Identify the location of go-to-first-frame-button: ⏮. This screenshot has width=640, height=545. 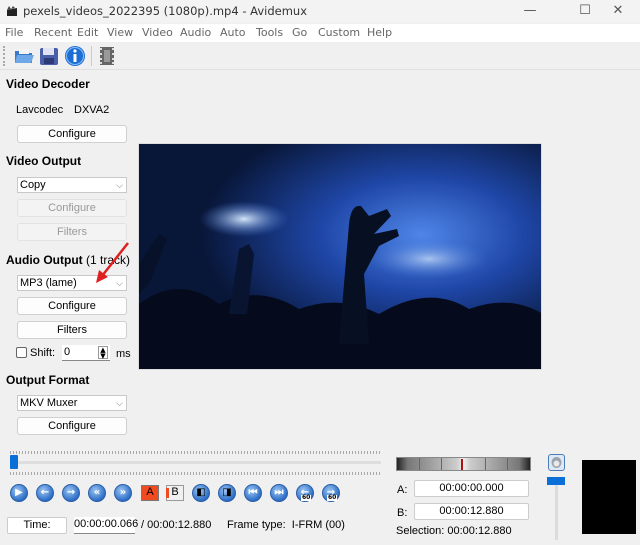
(253, 493).